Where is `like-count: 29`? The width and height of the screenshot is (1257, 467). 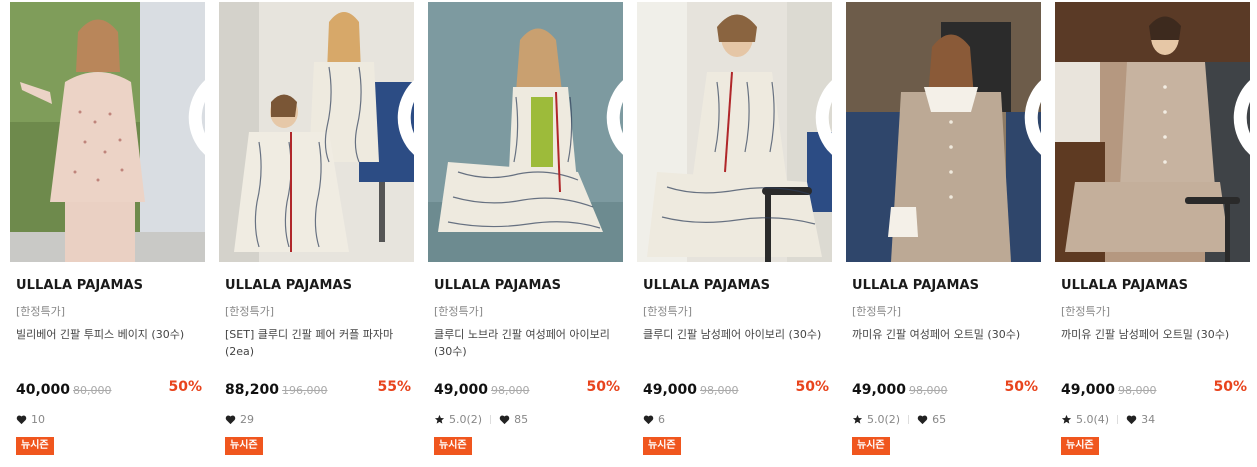 like-count: 29 is located at coordinates (247, 419).